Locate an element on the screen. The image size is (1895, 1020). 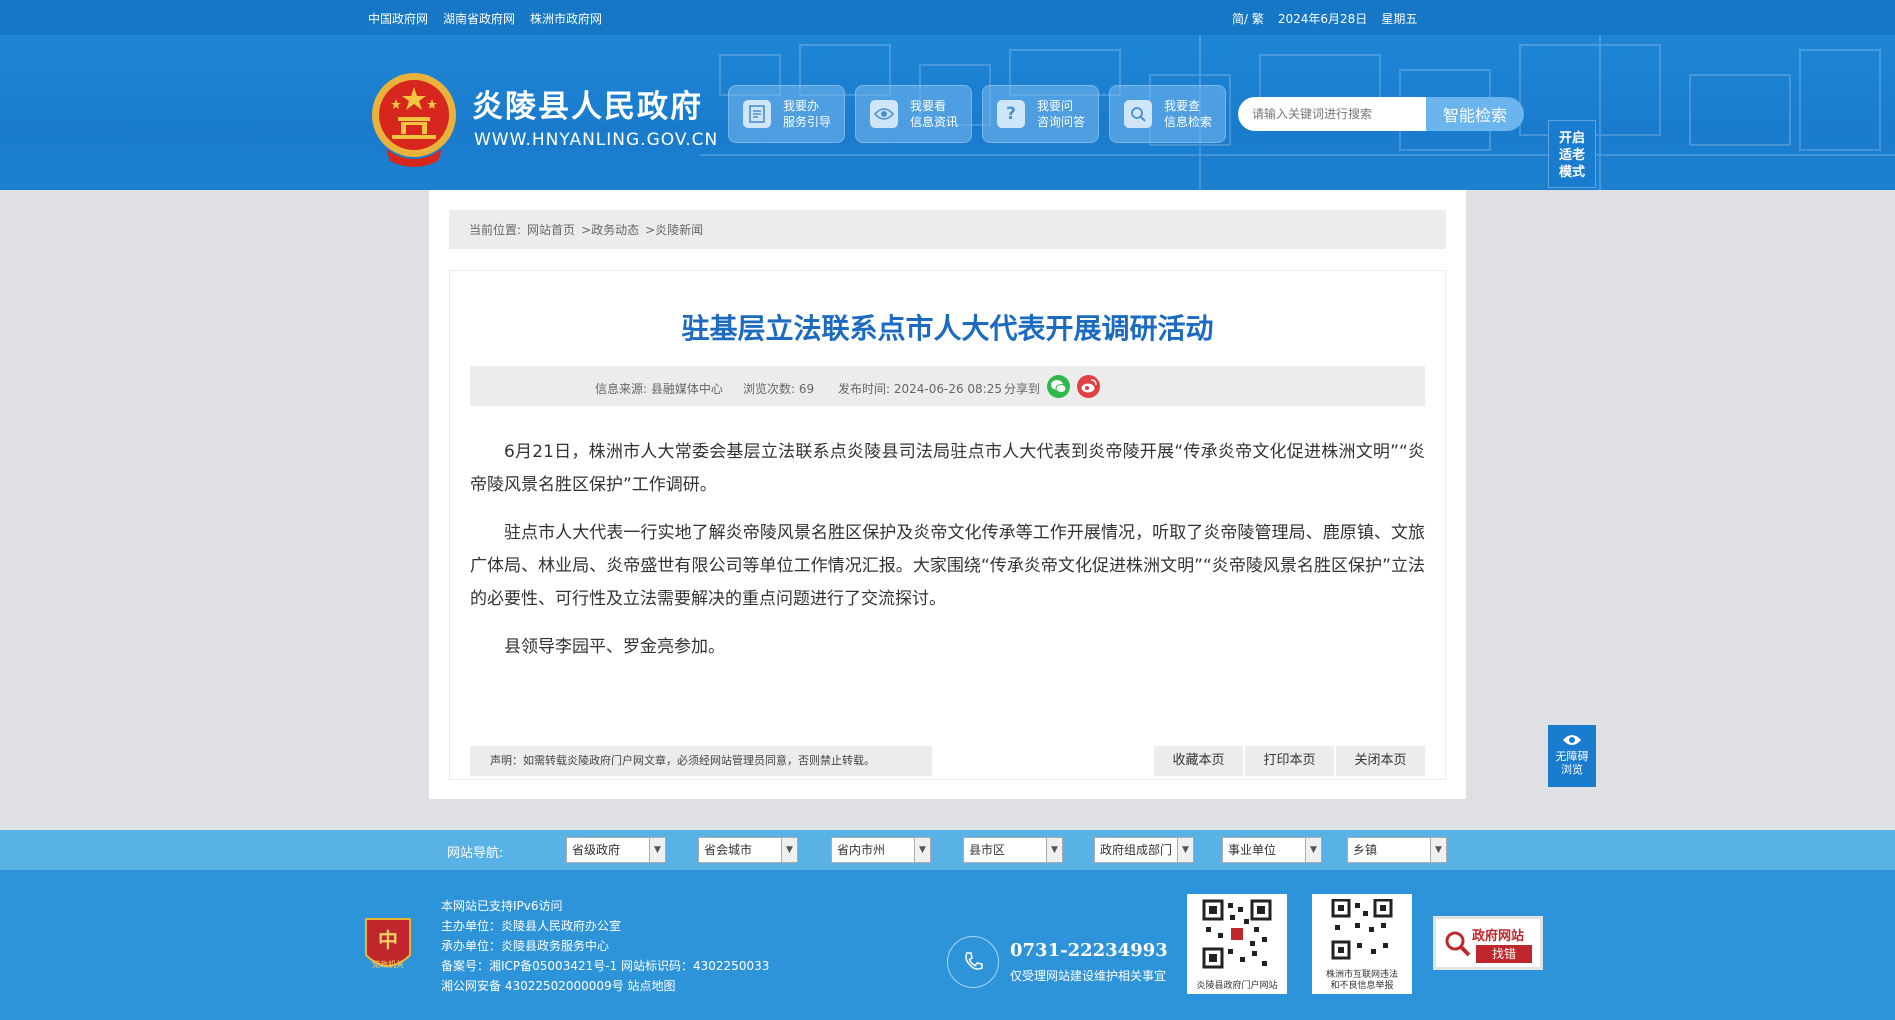
site-url: WWW.HNYANLING.GOV.CN is located at coordinates (596, 140).